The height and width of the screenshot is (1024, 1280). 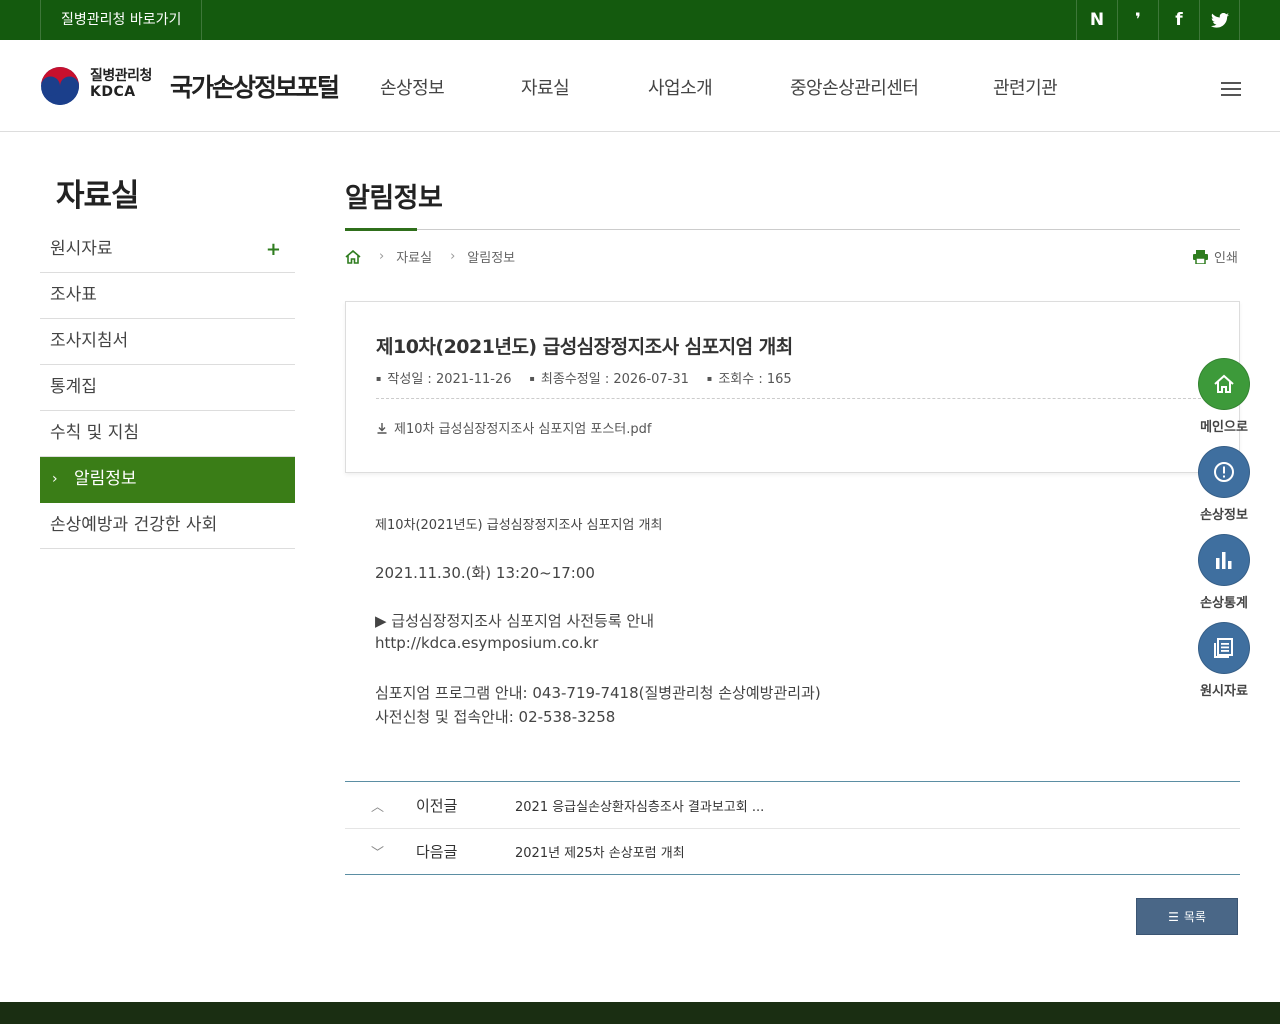 What do you see at coordinates (381, 229) in the screenshot?
I see `title-divider-accent` at bounding box center [381, 229].